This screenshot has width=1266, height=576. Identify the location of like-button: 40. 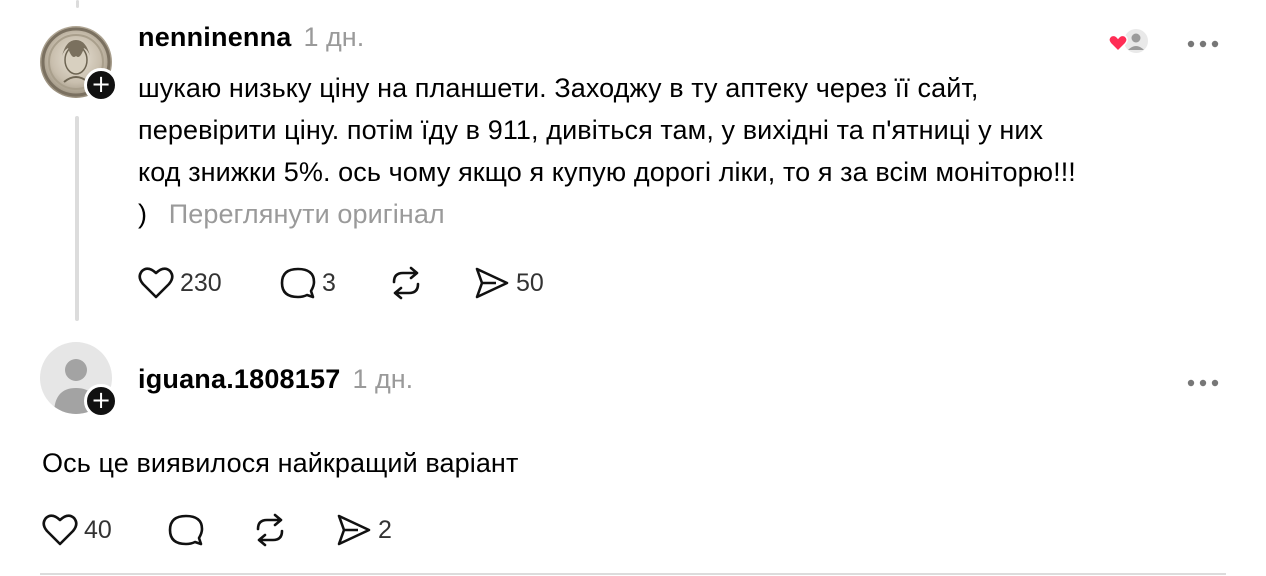
(77, 530).